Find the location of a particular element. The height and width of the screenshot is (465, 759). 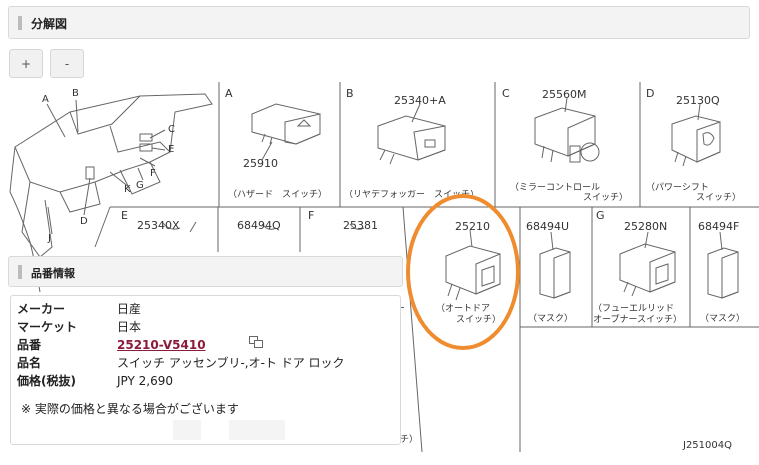

zoom-in-button: + is located at coordinates (26, 63).